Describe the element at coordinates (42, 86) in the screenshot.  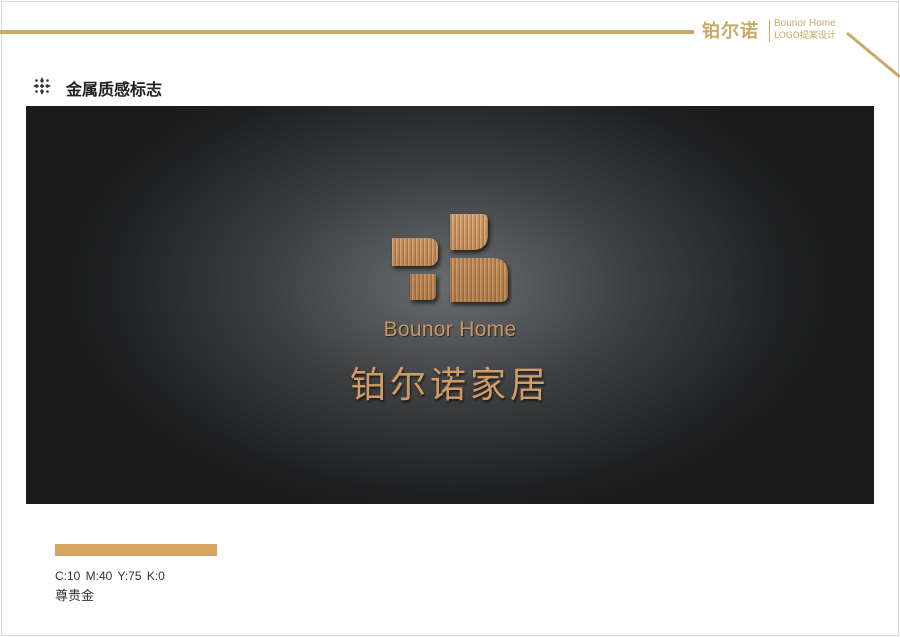
I see `ornament-icon` at that location.